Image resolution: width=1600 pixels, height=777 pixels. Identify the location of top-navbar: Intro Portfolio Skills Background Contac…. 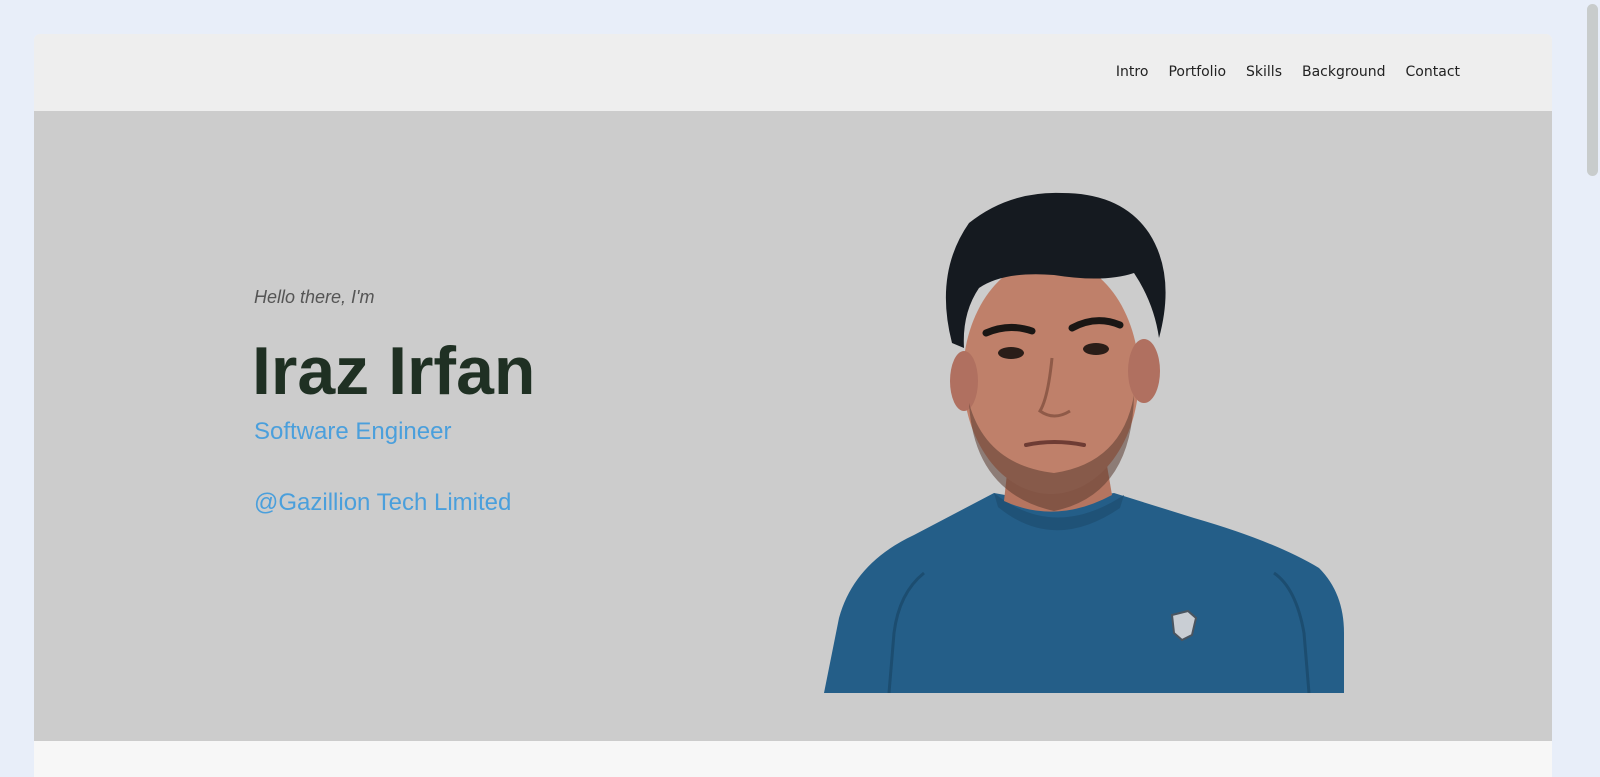
(793, 72).